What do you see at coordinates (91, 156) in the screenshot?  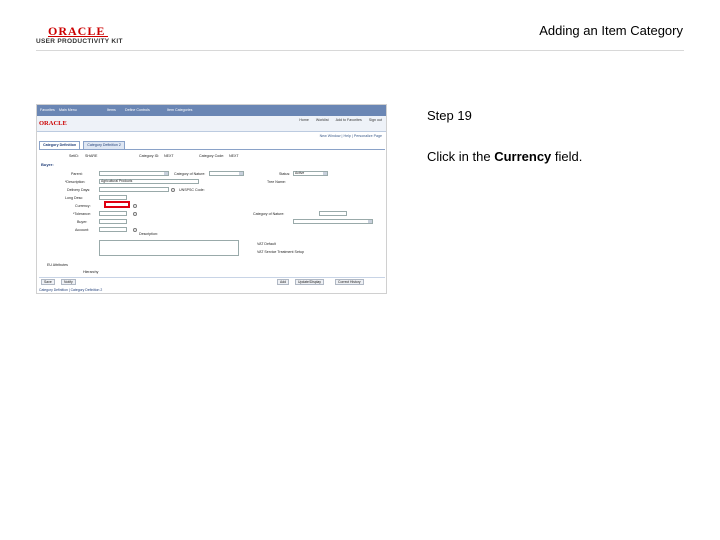 I see `setid-value: SHARE` at bounding box center [91, 156].